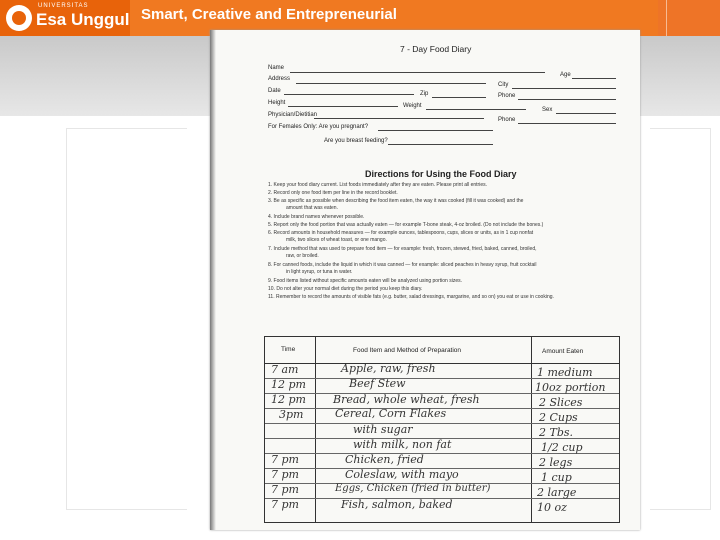 The width and height of the screenshot is (720, 540). What do you see at coordinates (277, 103) in the screenshot?
I see `height-label: Height` at bounding box center [277, 103].